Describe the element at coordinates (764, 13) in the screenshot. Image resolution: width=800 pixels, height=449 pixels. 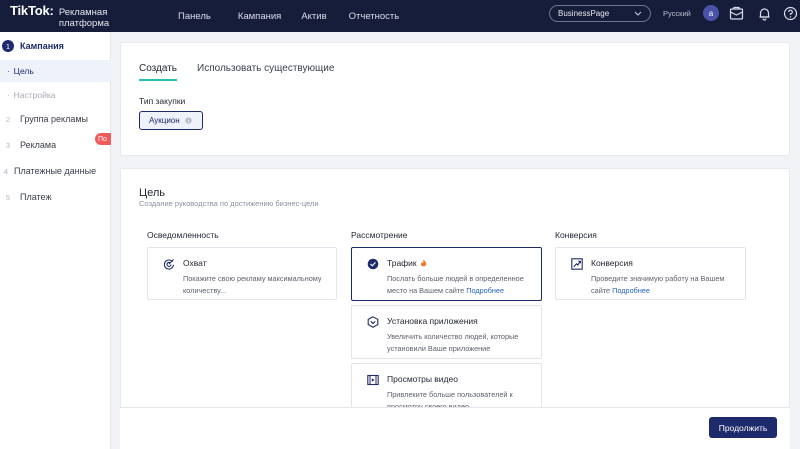
I see `bell-icon` at that location.